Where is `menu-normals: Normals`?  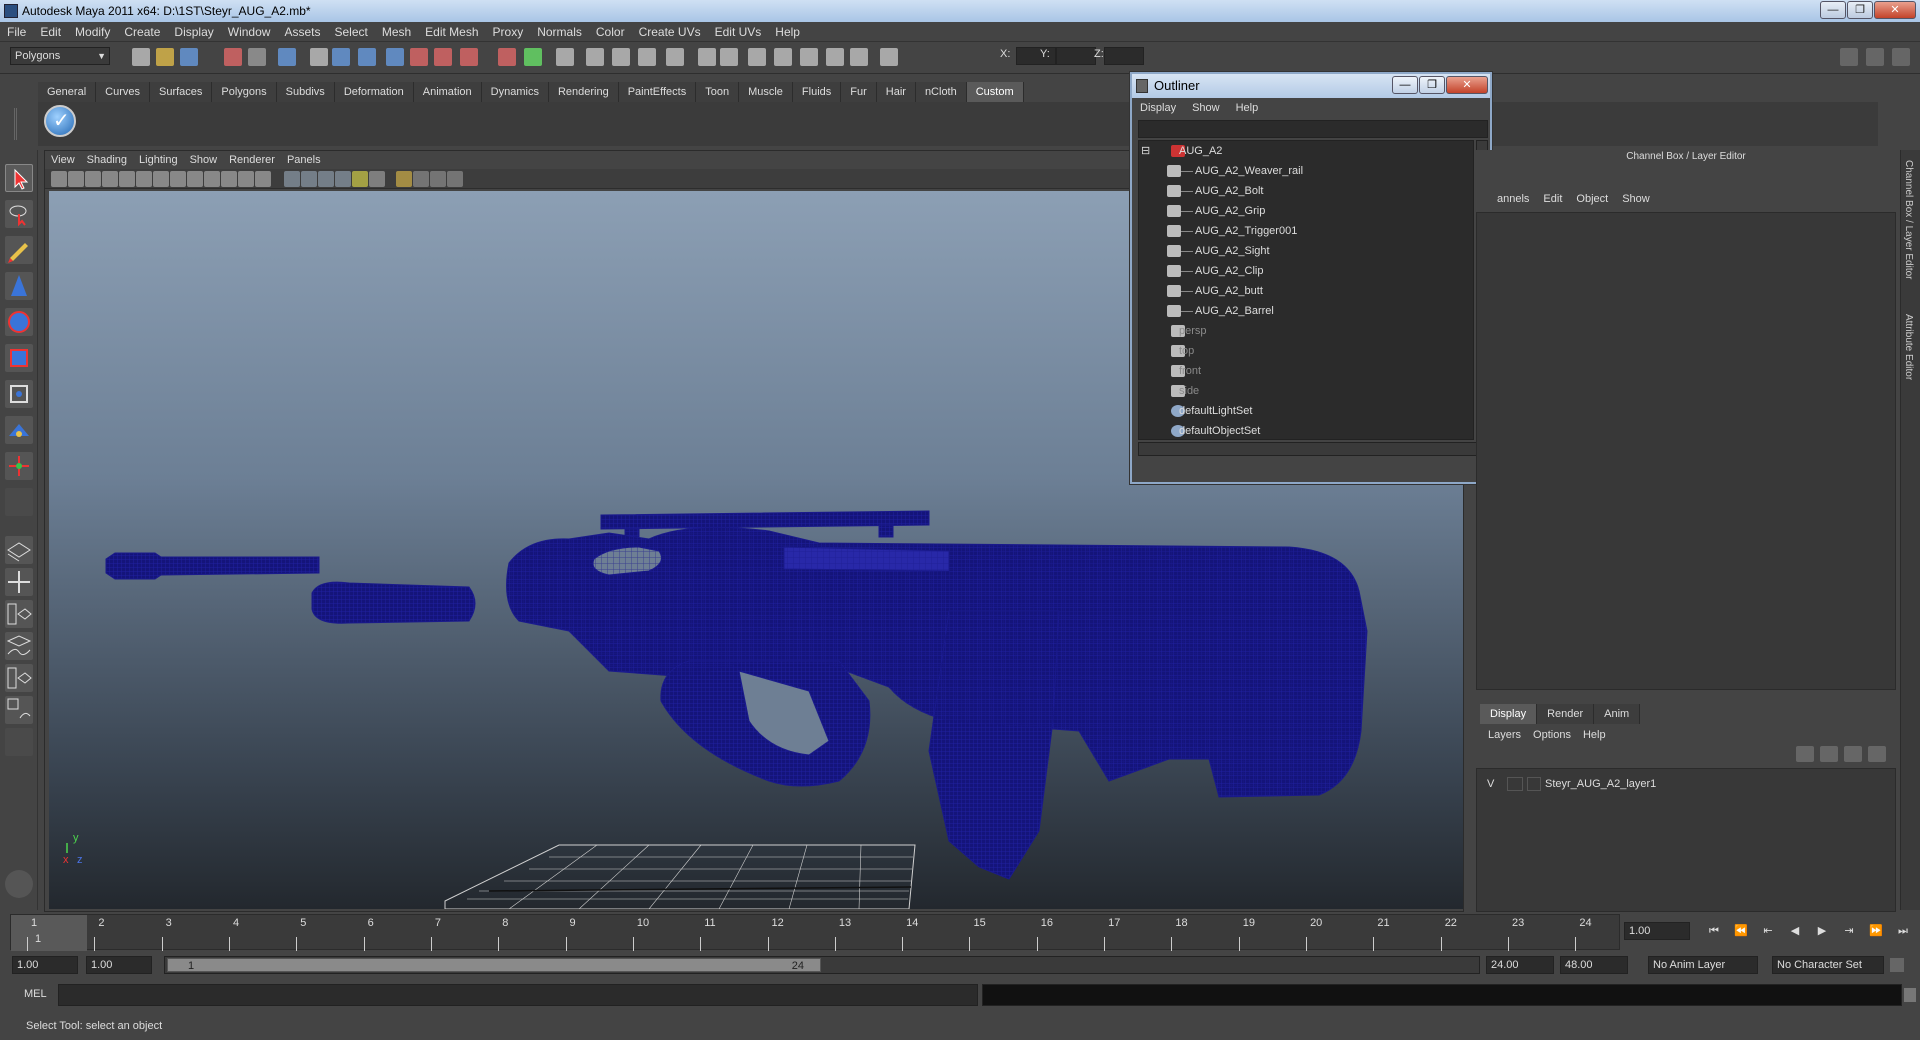 menu-normals: Normals is located at coordinates (559, 32).